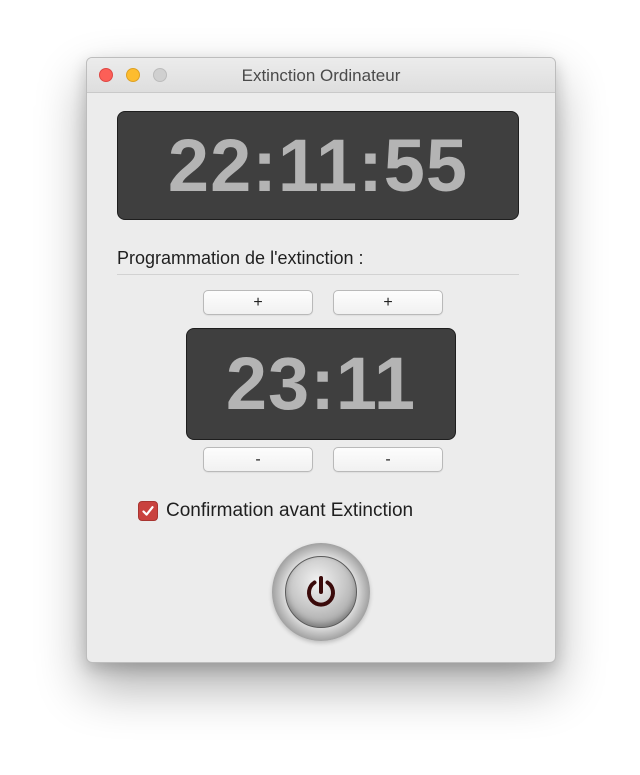 The height and width of the screenshot is (775, 640). I want to click on title-bar: Extinction Ordinateur, so click(321, 75).